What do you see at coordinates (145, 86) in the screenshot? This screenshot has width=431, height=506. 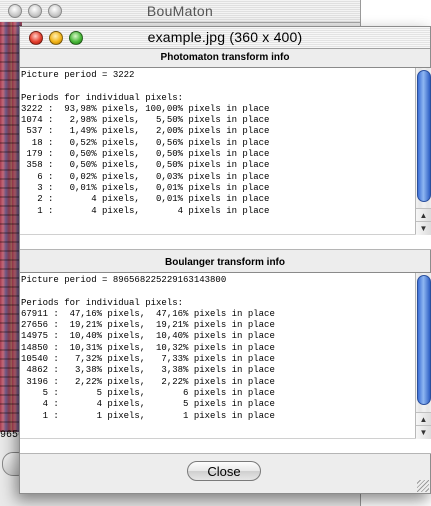 I see `photomaton-line` at bounding box center [145, 86].